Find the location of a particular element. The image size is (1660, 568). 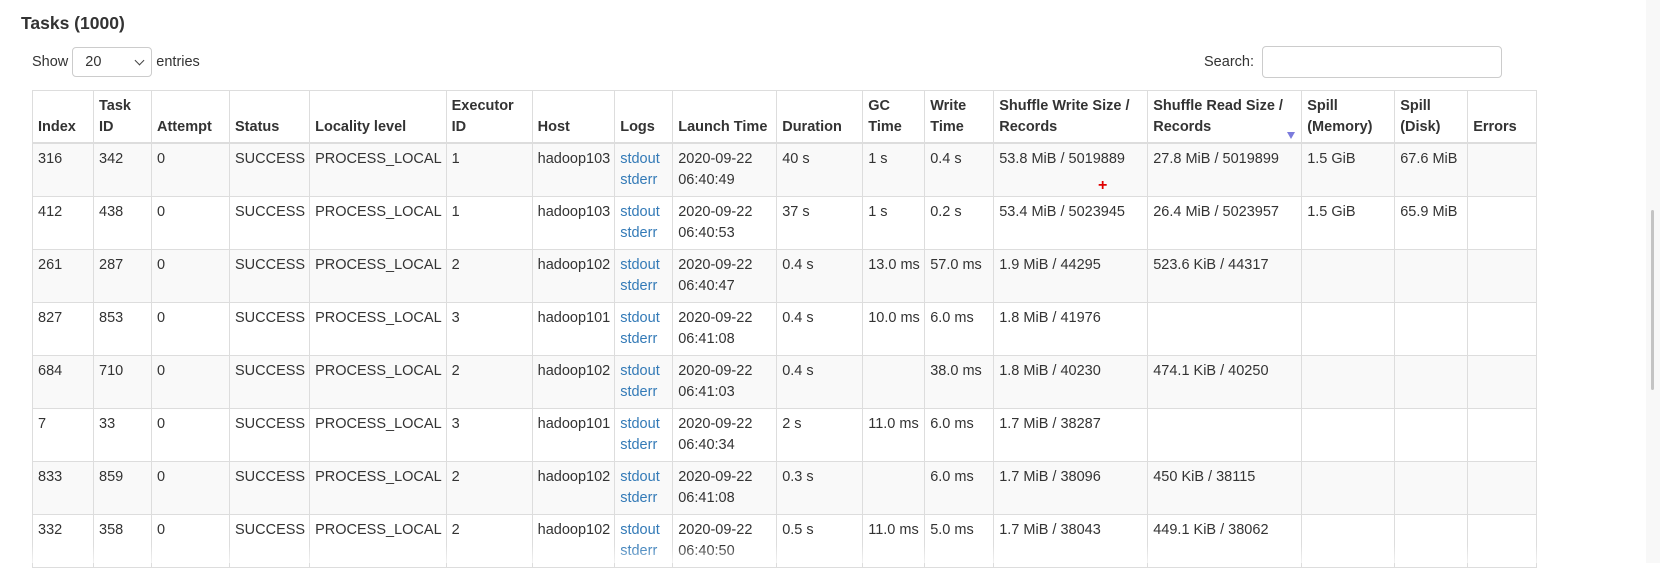

cell-spill-memory: 1.5 GiB is located at coordinates (1348, 169).